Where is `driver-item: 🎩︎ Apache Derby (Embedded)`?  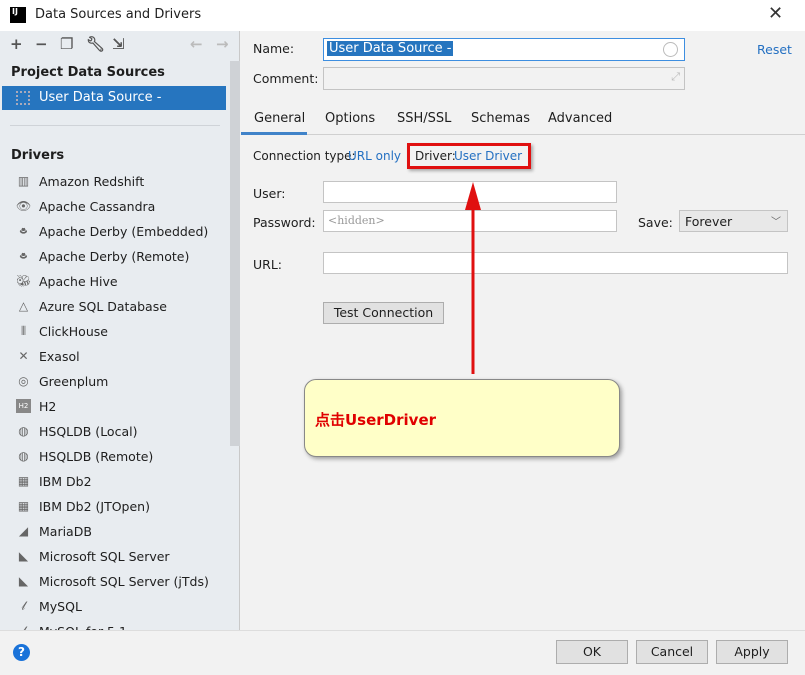 driver-item: 🎩︎ Apache Derby (Embedded) is located at coordinates (114, 231).